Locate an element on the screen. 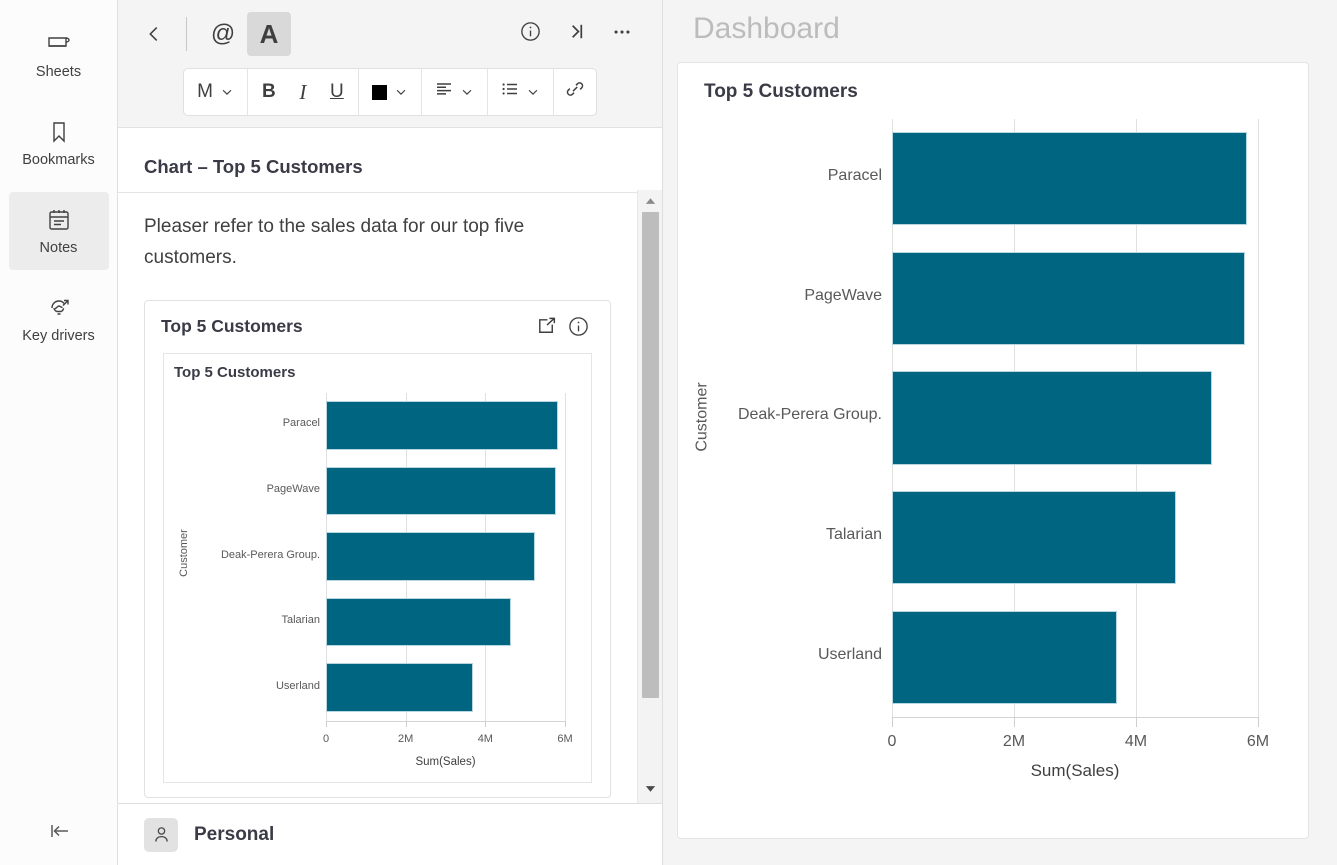 This screenshot has height=865, width=1337. notes-owner-name: Personal is located at coordinates (234, 834).